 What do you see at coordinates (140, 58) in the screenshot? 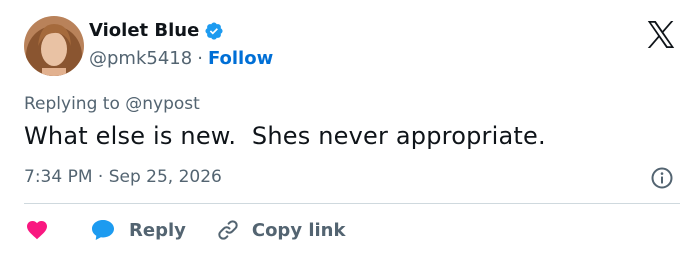
I see `handle: @pmk5418` at bounding box center [140, 58].